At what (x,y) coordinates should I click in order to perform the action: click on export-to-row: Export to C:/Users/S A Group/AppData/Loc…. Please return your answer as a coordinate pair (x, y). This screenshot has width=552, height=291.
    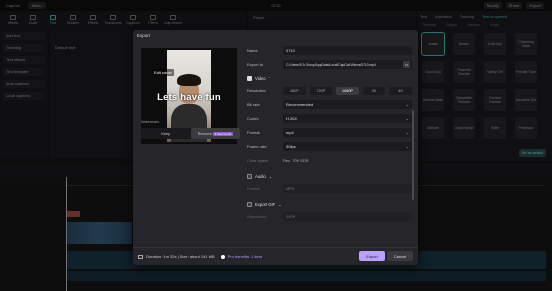
    Looking at the image, I should click on (329, 64).